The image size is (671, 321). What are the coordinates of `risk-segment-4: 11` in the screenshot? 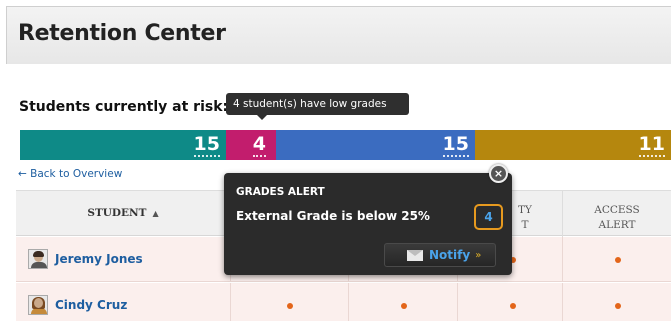 It's located at (573, 145).